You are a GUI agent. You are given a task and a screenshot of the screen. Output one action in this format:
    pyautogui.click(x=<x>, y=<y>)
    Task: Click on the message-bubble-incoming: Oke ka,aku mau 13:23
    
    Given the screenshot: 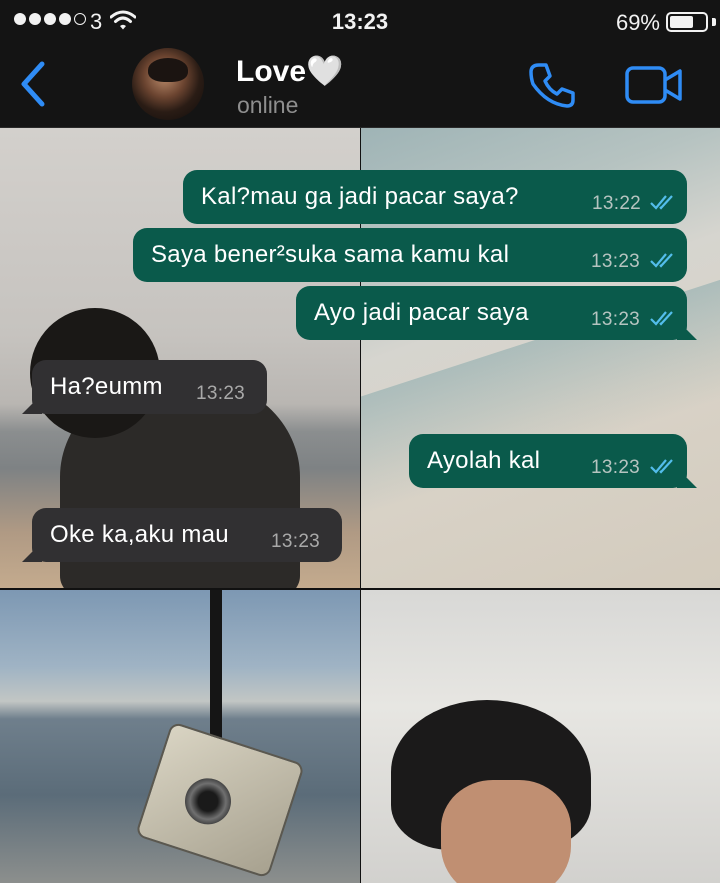 What is the action you would take?
    pyautogui.click(x=187, y=535)
    